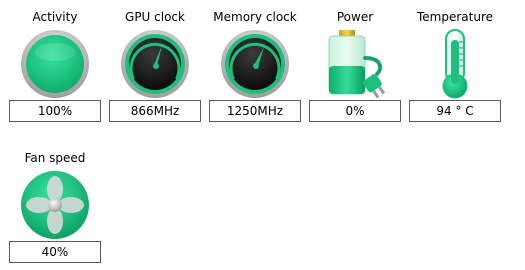  What do you see at coordinates (355, 17) in the screenshot?
I see `power-label: Power` at bounding box center [355, 17].